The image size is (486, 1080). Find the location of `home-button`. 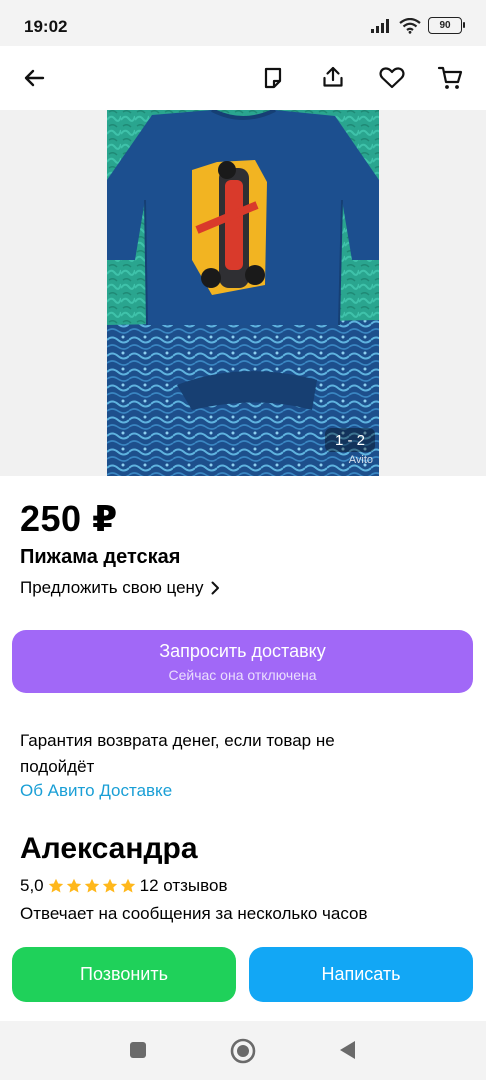

home-button is located at coordinates (243, 1051).